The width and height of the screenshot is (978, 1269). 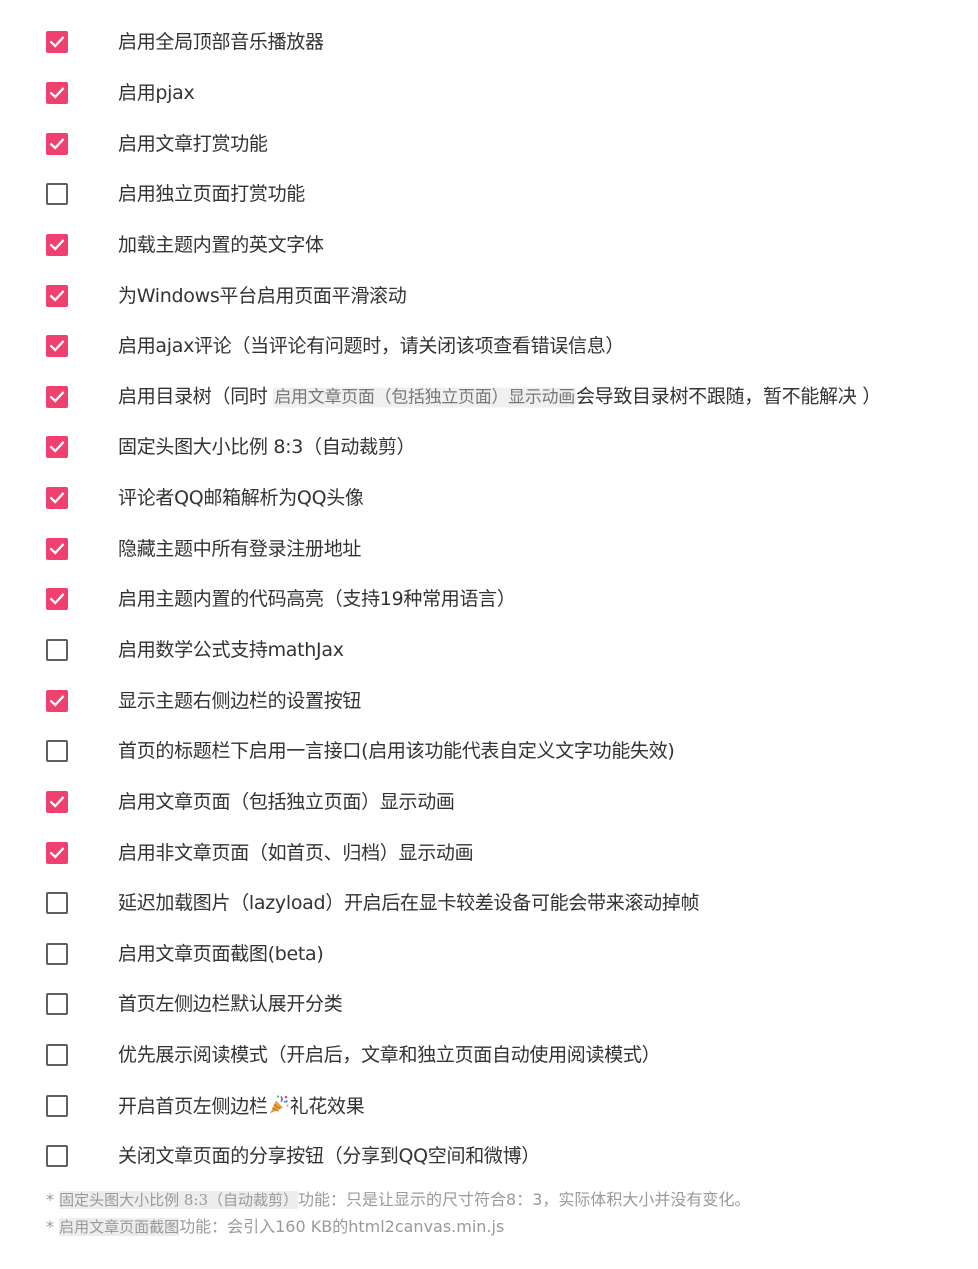 I want to click on checkbox-reading-mode, so click(x=57, y=1055).